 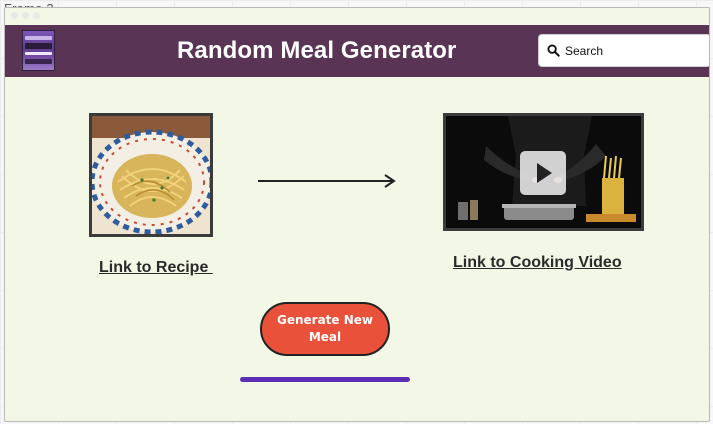 What do you see at coordinates (325, 329) in the screenshot?
I see `generate-new-meal-button: Generate New Meal` at bounding box center [325, 329].